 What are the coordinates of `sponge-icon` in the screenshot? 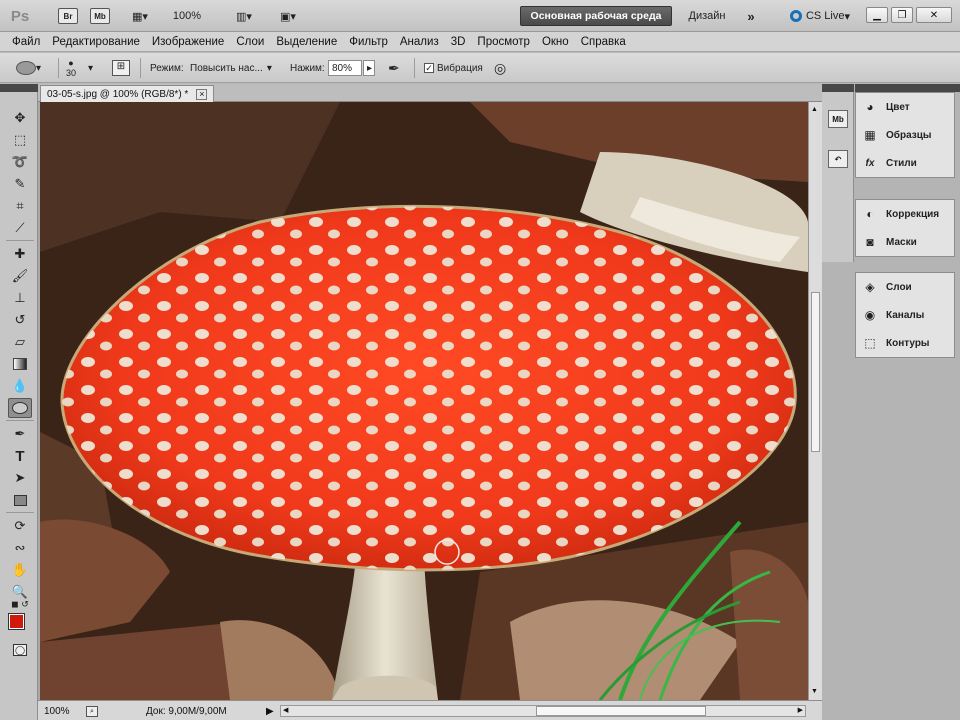 It's located at (20, 408).